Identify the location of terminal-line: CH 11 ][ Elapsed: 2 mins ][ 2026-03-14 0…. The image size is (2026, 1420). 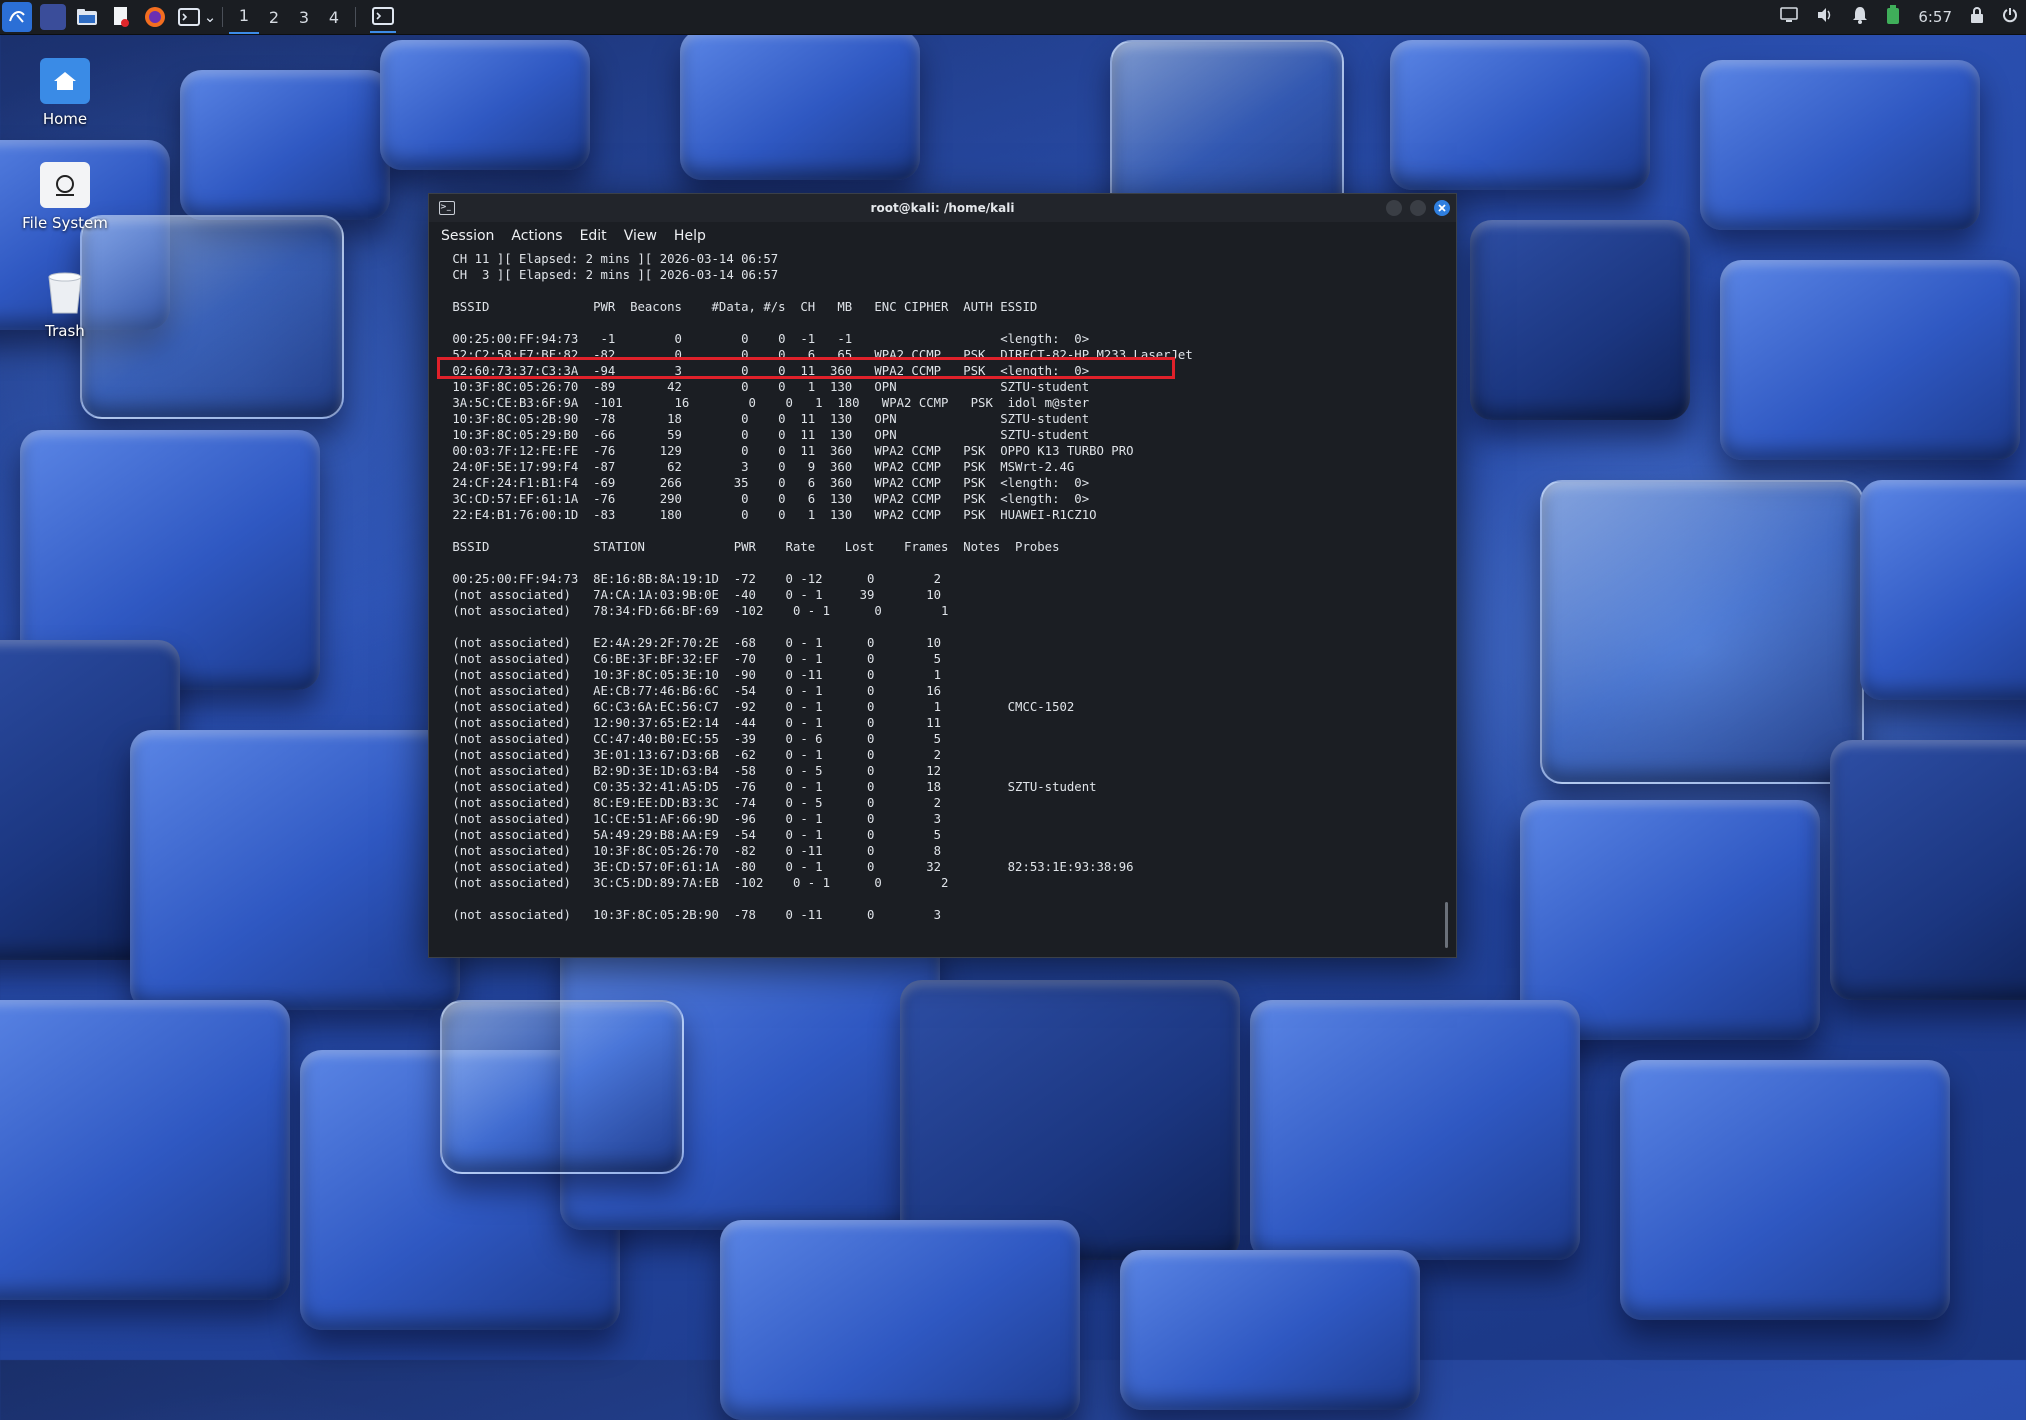
(612, 259).